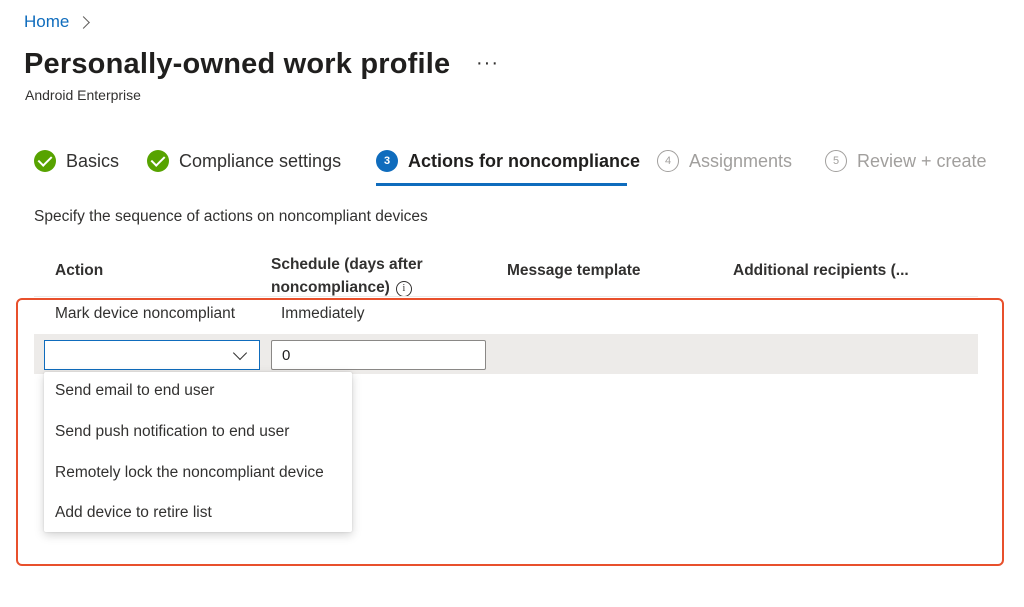 This screenshot has width=1024, height=607. I want to click on step-basics: Basics, so click(76, 161).